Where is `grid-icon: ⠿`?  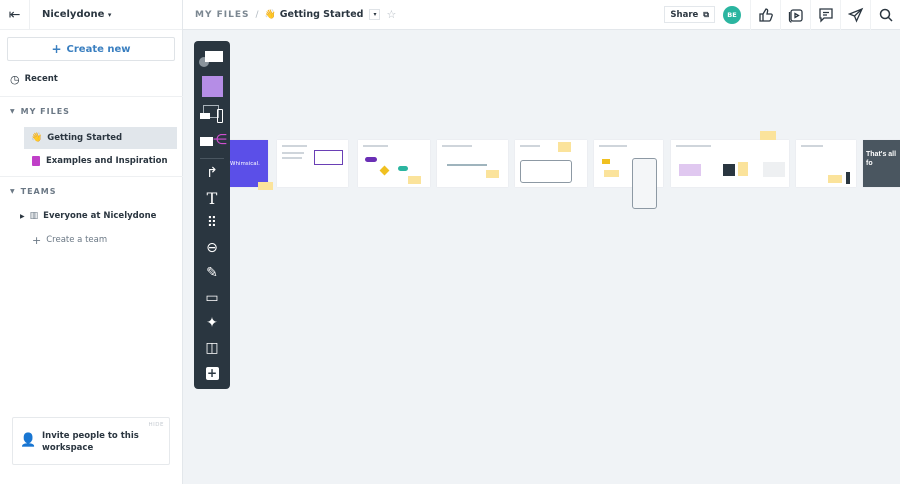
grid-icon: ⠿ is located at coordinates (212, 223).